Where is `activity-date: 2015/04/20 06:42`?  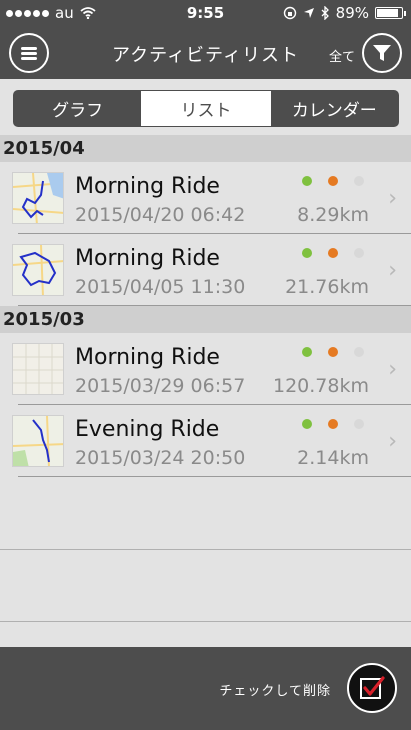 activity-date: 2015/04/20 06:42 is located at coordinates (160, 215).